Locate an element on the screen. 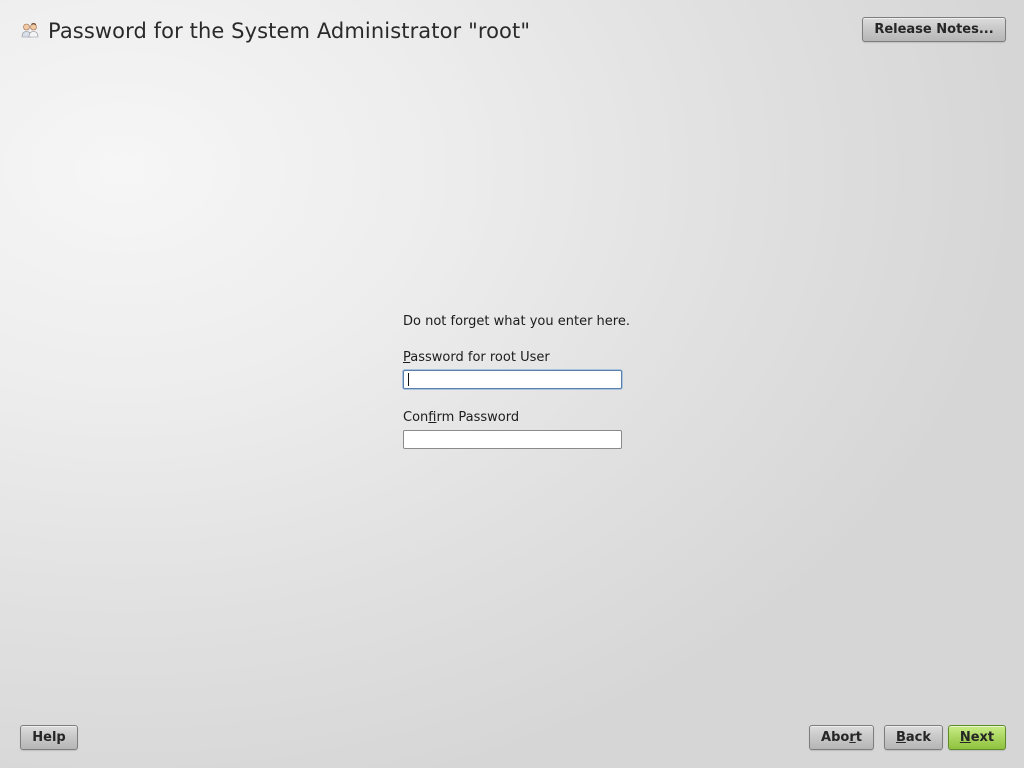 The image size is (1024, 768). next-label-mnemonic: N is located at coordinates (965, 737).